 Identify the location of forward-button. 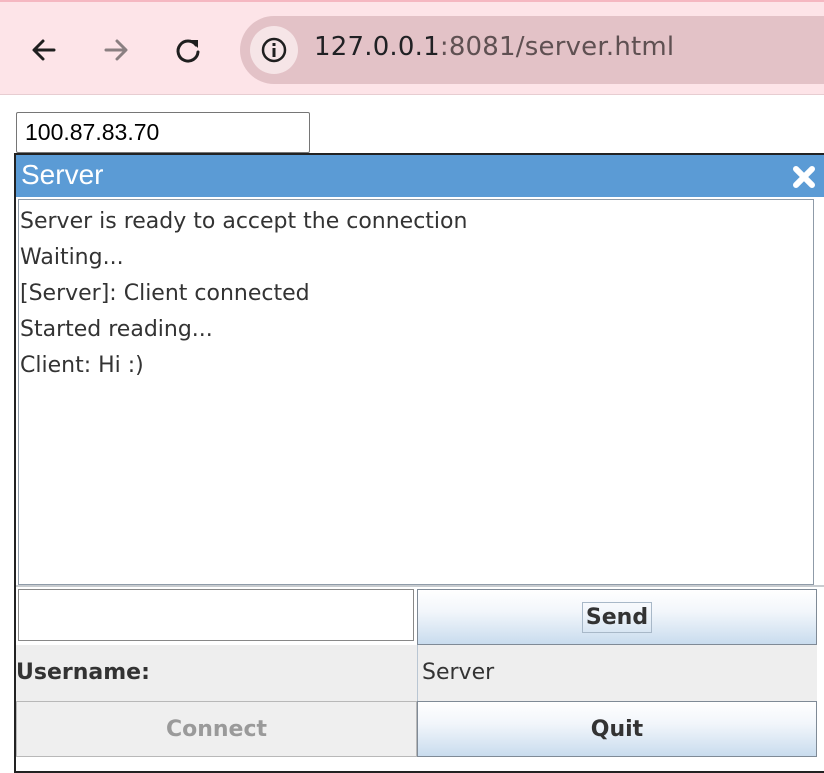
(116, 50).